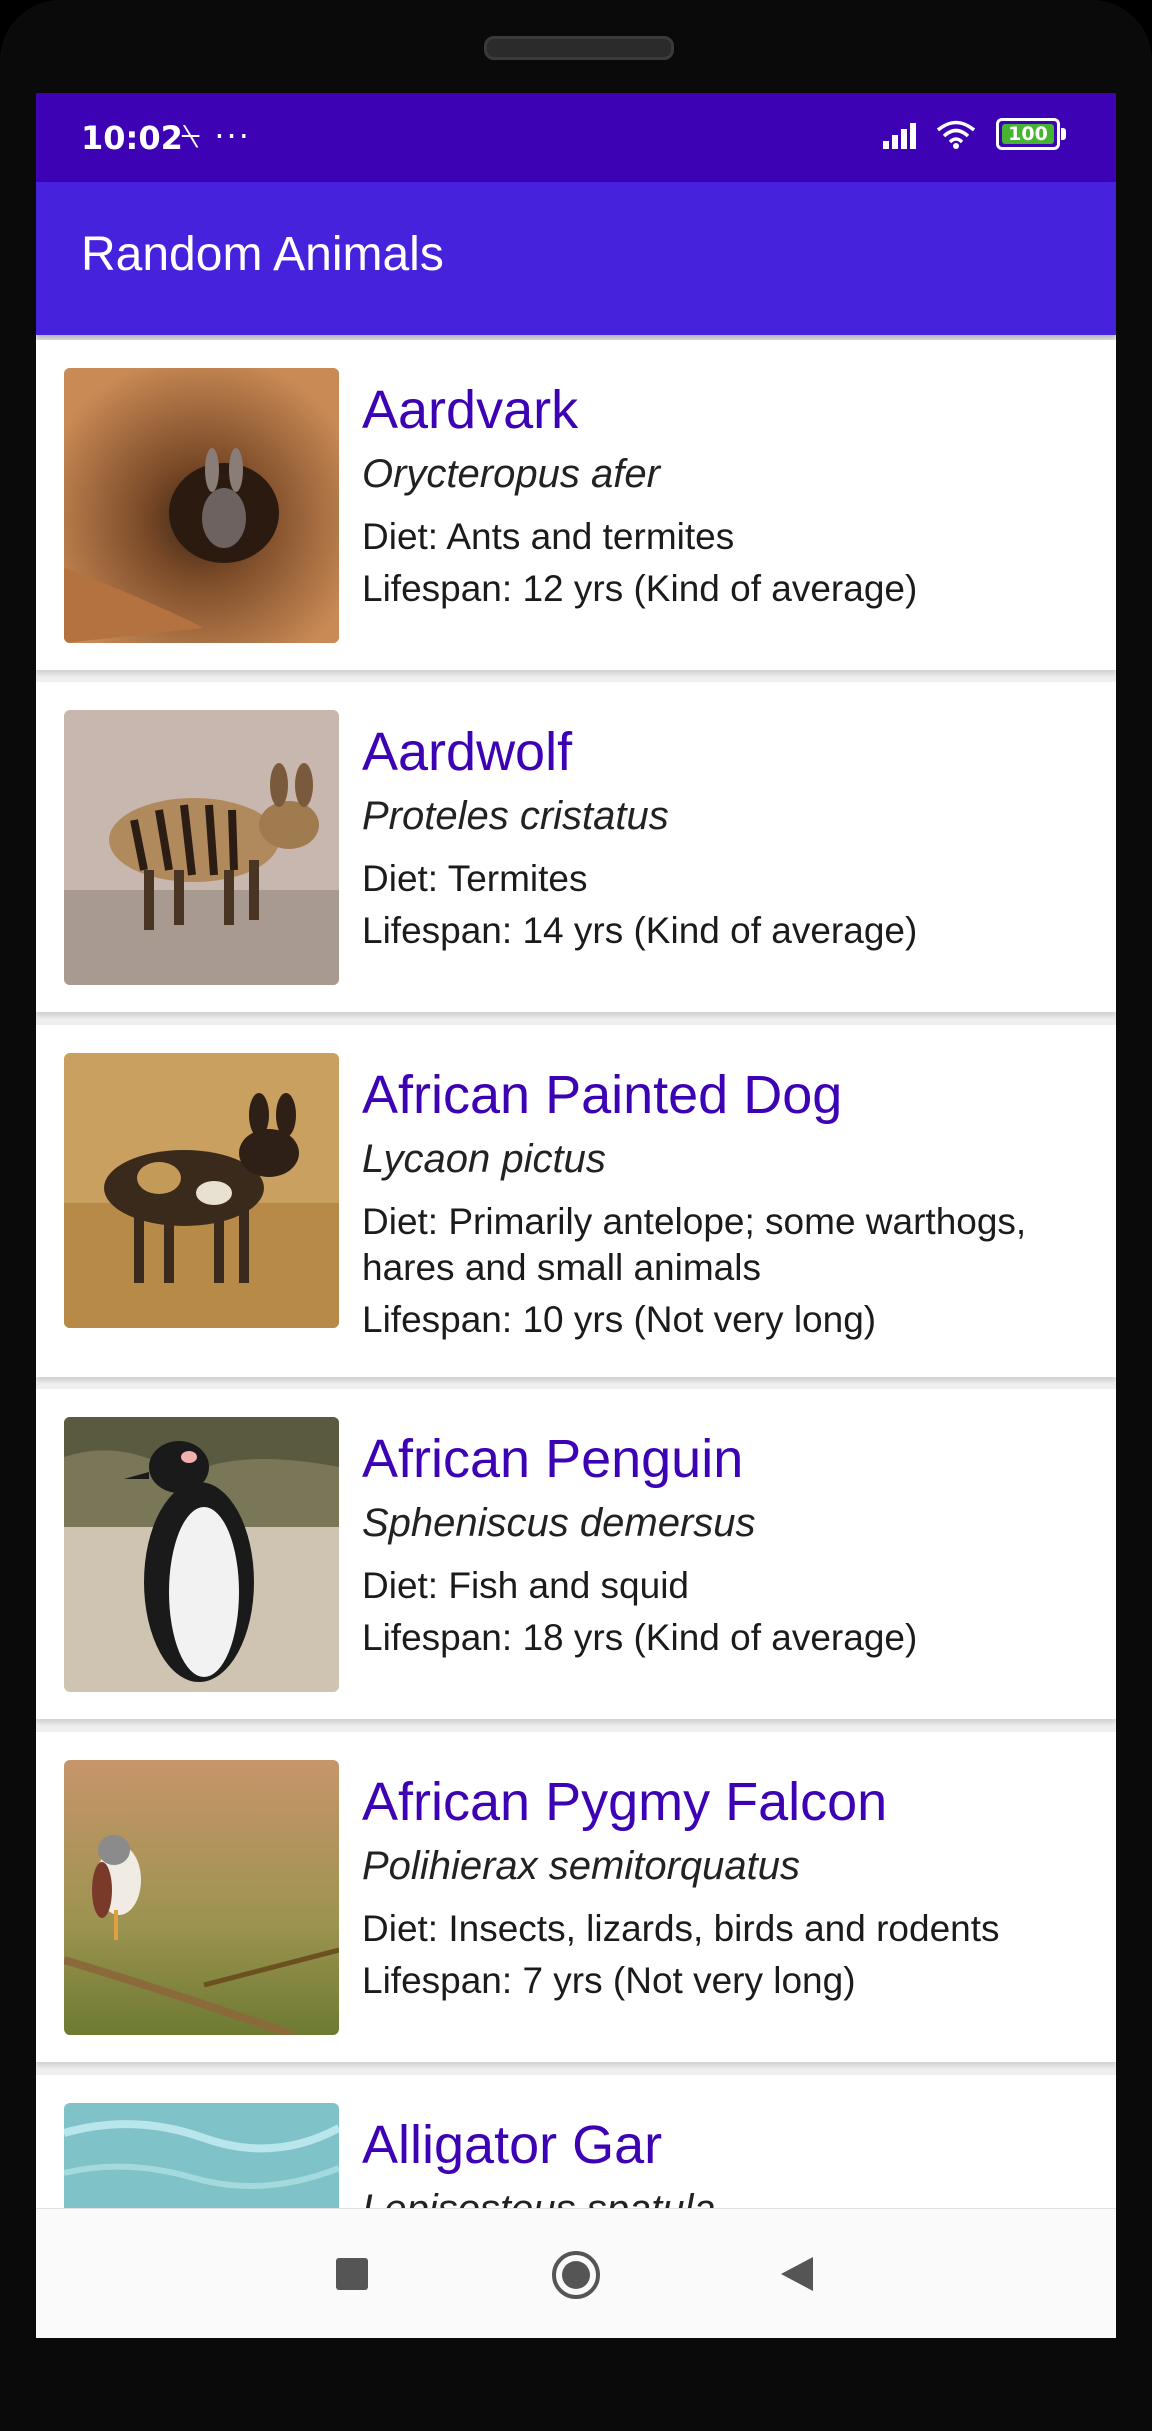 This screenshot has width=1152, height=2431. Describe the element at coordinates (576, 137) in the screenshot. I see `status-bar: 10:02 ⍀ ··· 100` at that location.